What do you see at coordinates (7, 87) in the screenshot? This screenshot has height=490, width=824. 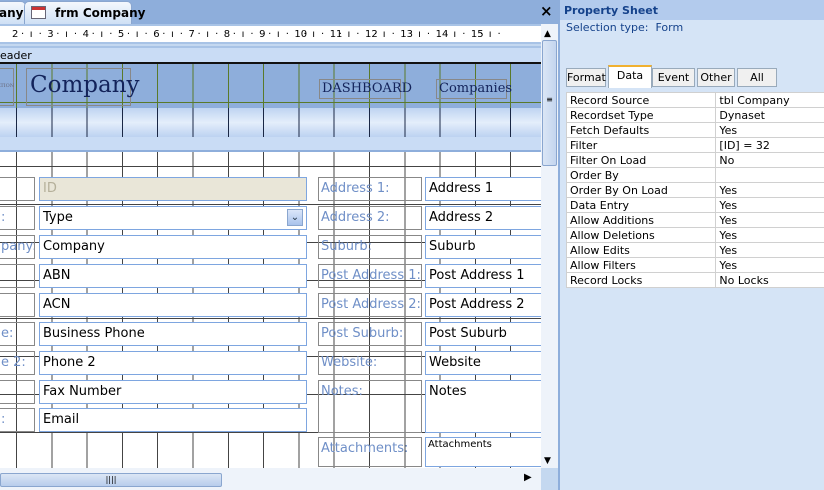 I see `logo-image: ATION` at bounding box center [7, 87].